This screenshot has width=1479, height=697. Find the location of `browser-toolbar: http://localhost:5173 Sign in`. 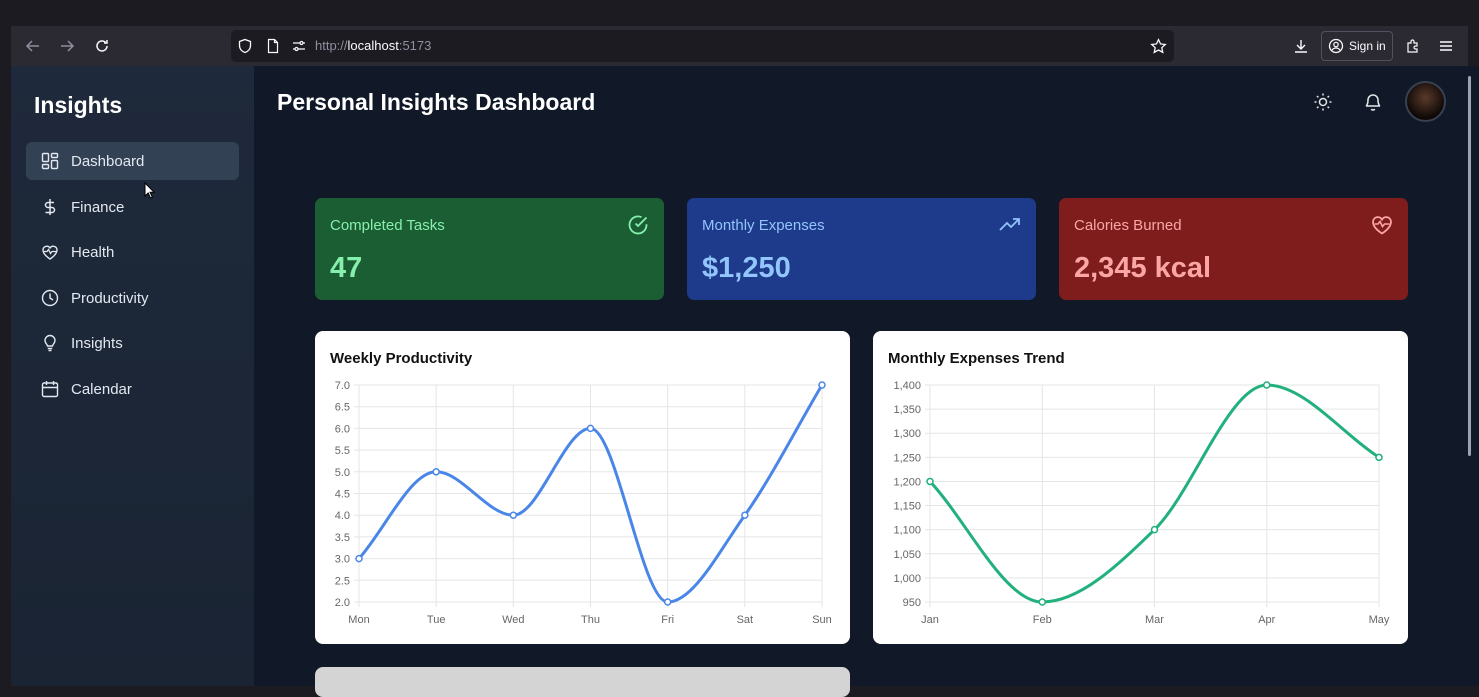

browser-toolbar: http://localhost:5173 Sign in is located at coordinates (739, 46).